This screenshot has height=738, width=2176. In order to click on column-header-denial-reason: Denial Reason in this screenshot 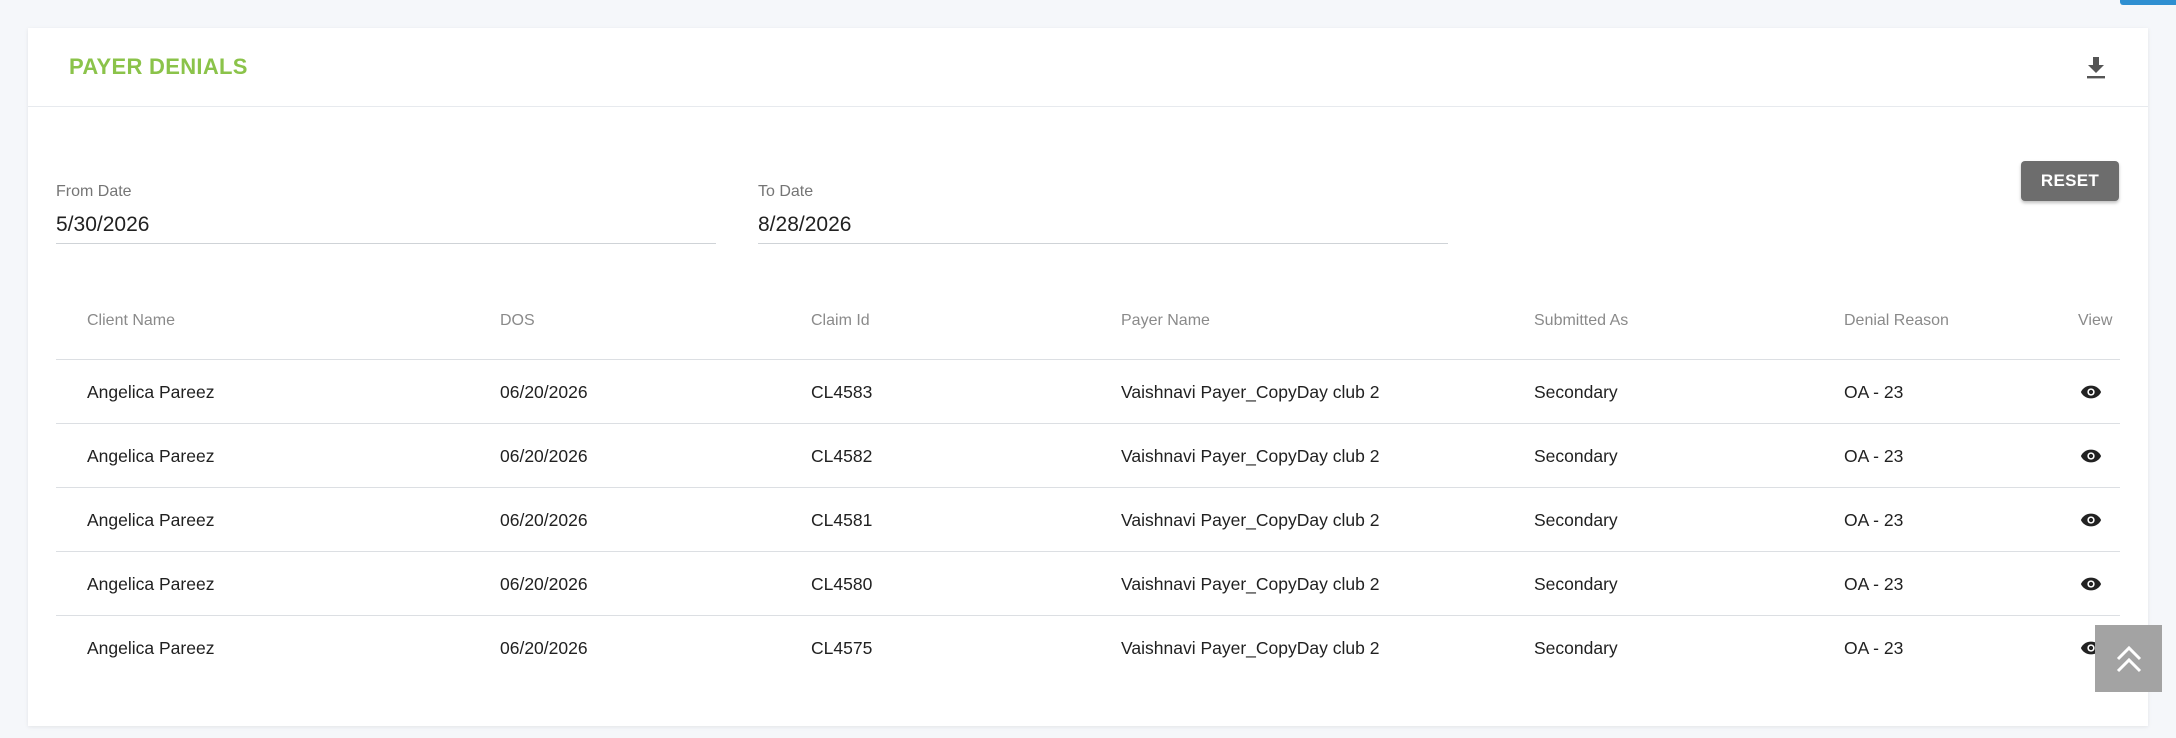, I will do `click(1896, 321)`.